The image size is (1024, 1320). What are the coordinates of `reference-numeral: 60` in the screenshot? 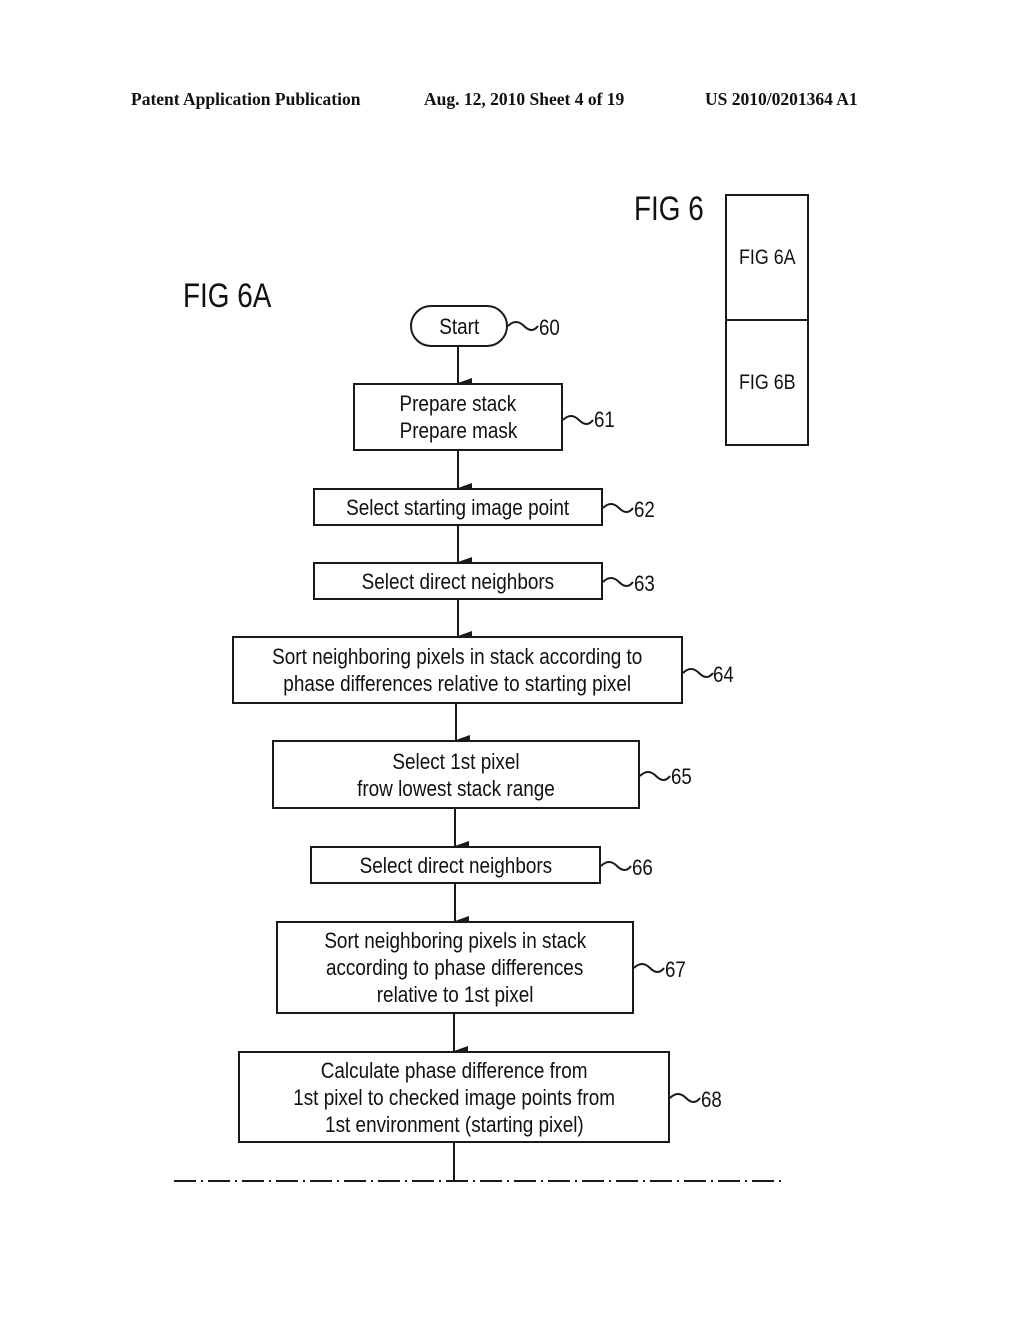 It's located at (549, 327).